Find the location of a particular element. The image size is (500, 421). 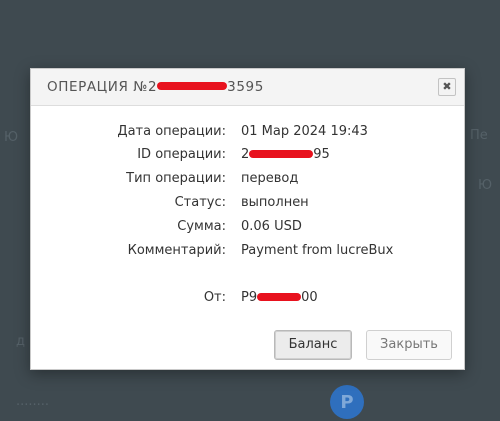

sum-label: Сумма: is located at coordinates (201, 226).